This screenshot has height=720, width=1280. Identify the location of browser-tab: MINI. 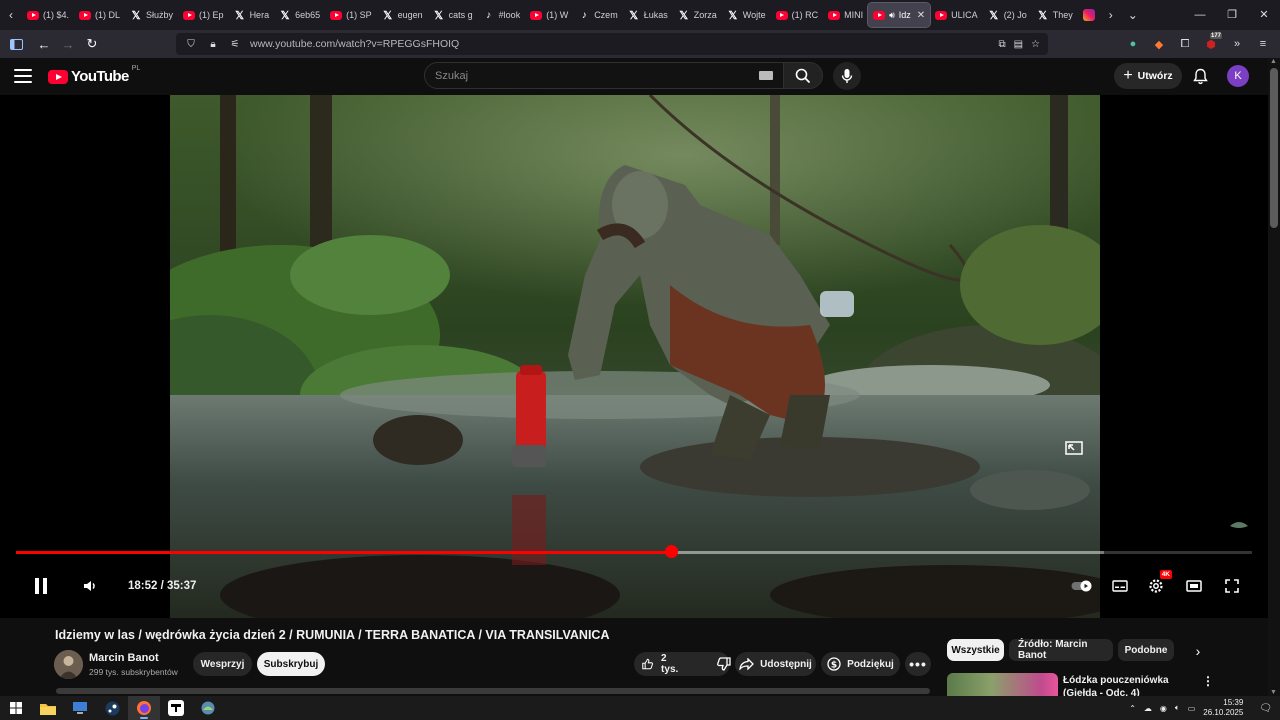
(845, 15).